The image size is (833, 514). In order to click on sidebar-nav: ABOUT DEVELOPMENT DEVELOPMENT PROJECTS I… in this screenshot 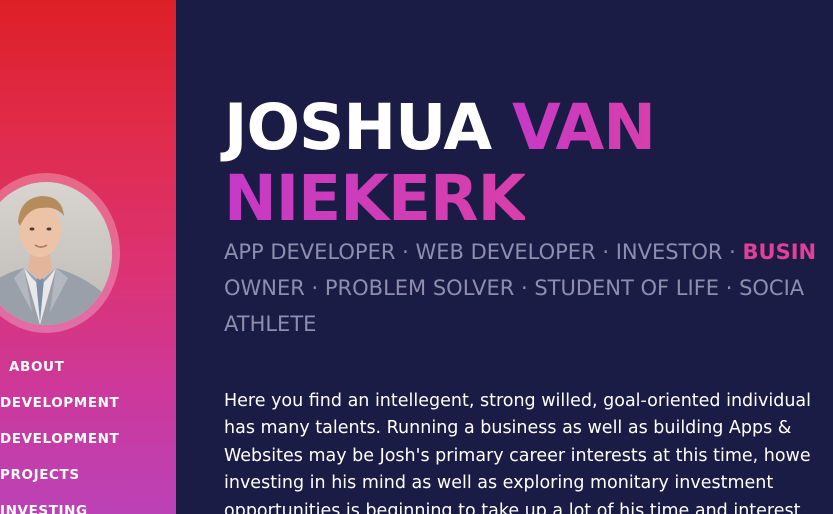, I will do `click(59, 435)`.